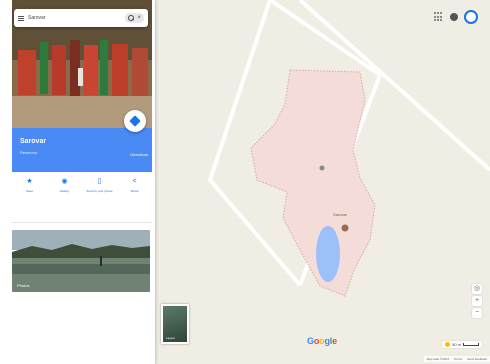 Image resolution: width=490 pixels, height=364 pixels. What do you see at coordinates (135, 198) in the screenshot?
I see `share-button: < Share` at bounding box center [135, 198].